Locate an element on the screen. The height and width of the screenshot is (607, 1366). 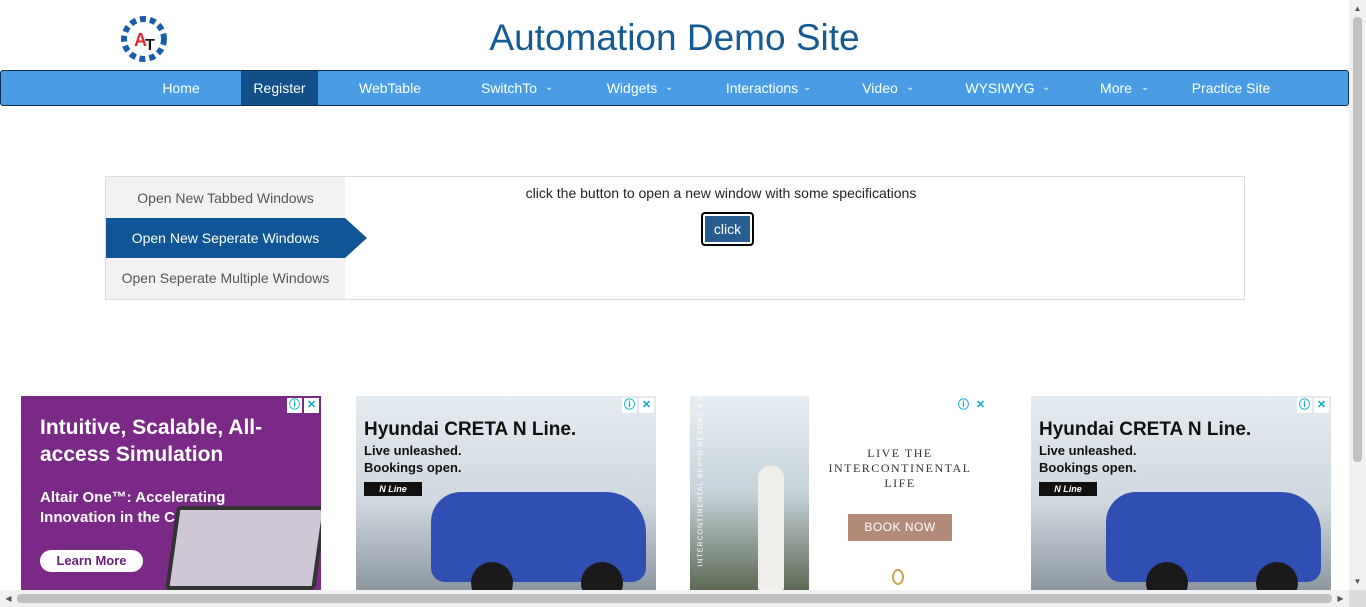
emblem-icon is located at coordinates (898, 577).